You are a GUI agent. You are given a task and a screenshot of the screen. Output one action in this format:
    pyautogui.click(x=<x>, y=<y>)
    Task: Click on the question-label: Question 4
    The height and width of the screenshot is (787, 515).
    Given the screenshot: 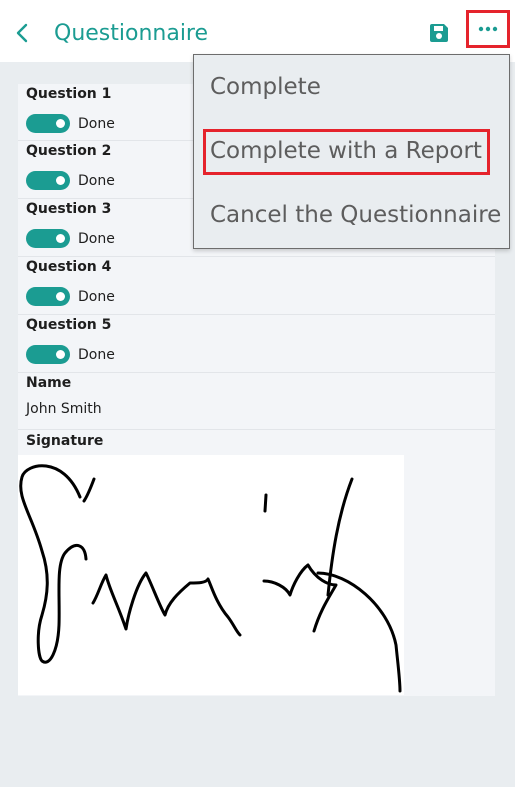 What is the action you would take?
    pyautogui.click(x=69, y=267)
    